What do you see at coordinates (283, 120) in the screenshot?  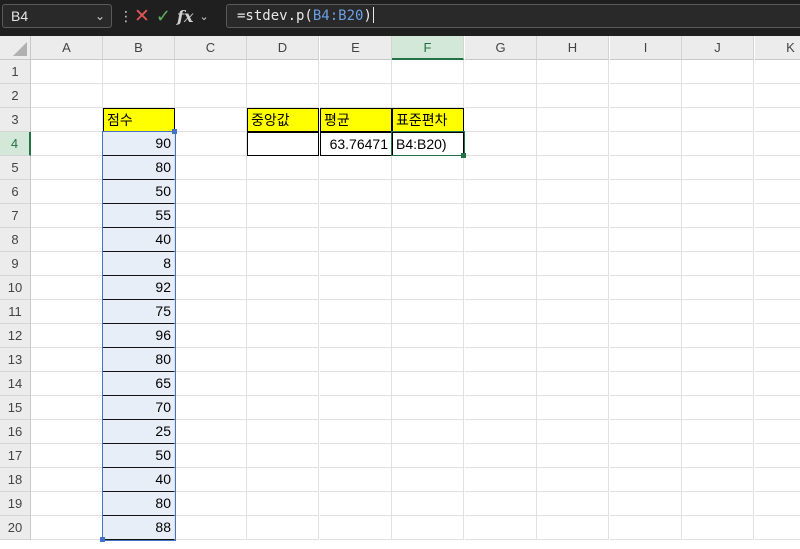 I see `median-header-cell: 중앙값` at bounding box center [283, 120].